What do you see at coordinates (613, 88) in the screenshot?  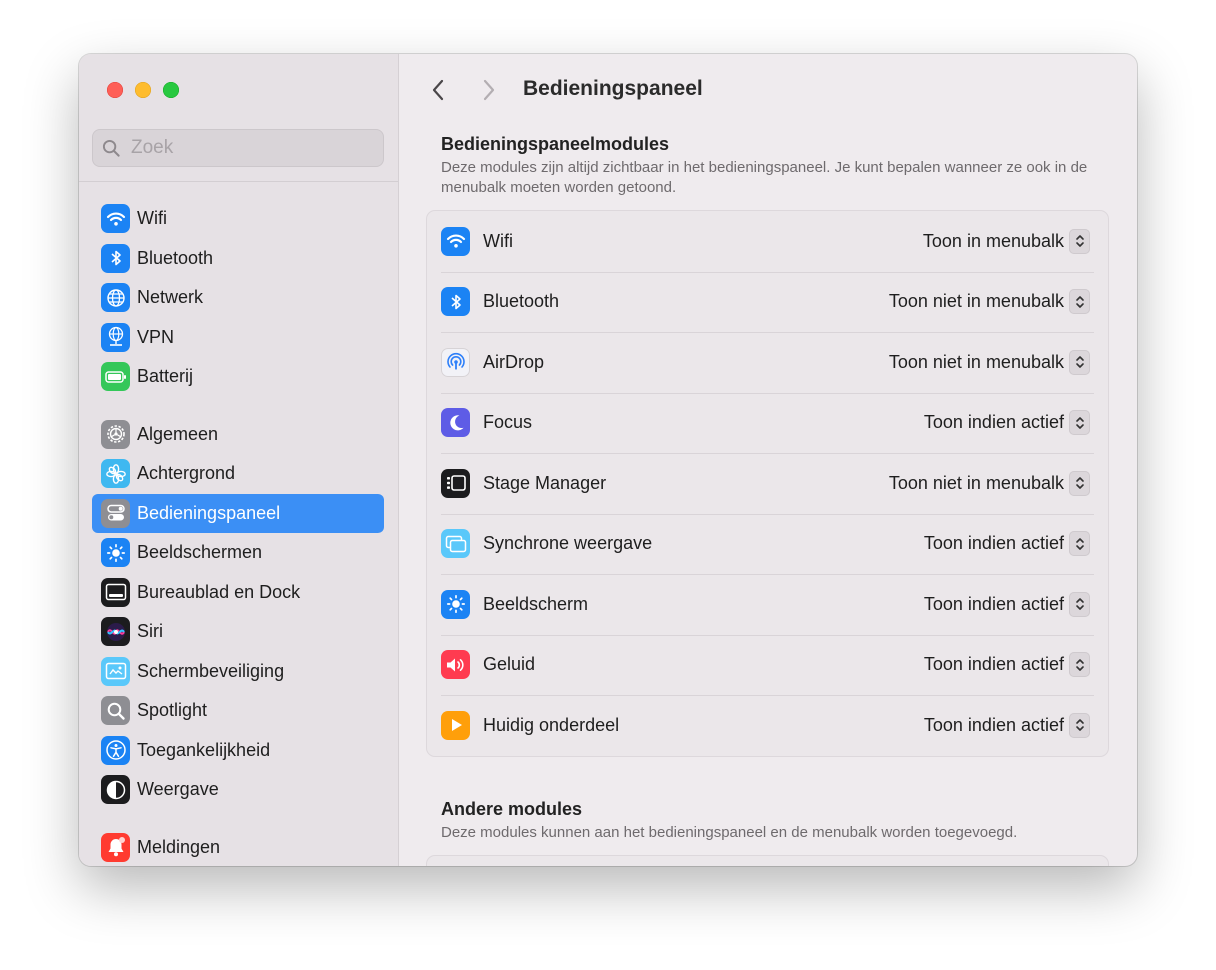 I see `page-title: Bedieningspaneel` at bounding box center [613, 88].